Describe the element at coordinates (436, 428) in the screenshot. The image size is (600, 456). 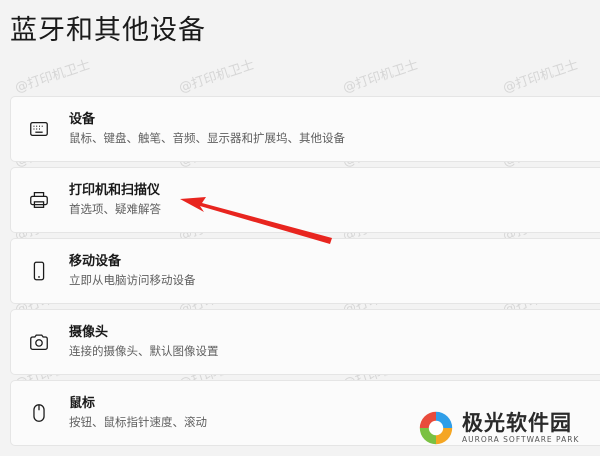
I see `aurora-logo-icon` at that location.